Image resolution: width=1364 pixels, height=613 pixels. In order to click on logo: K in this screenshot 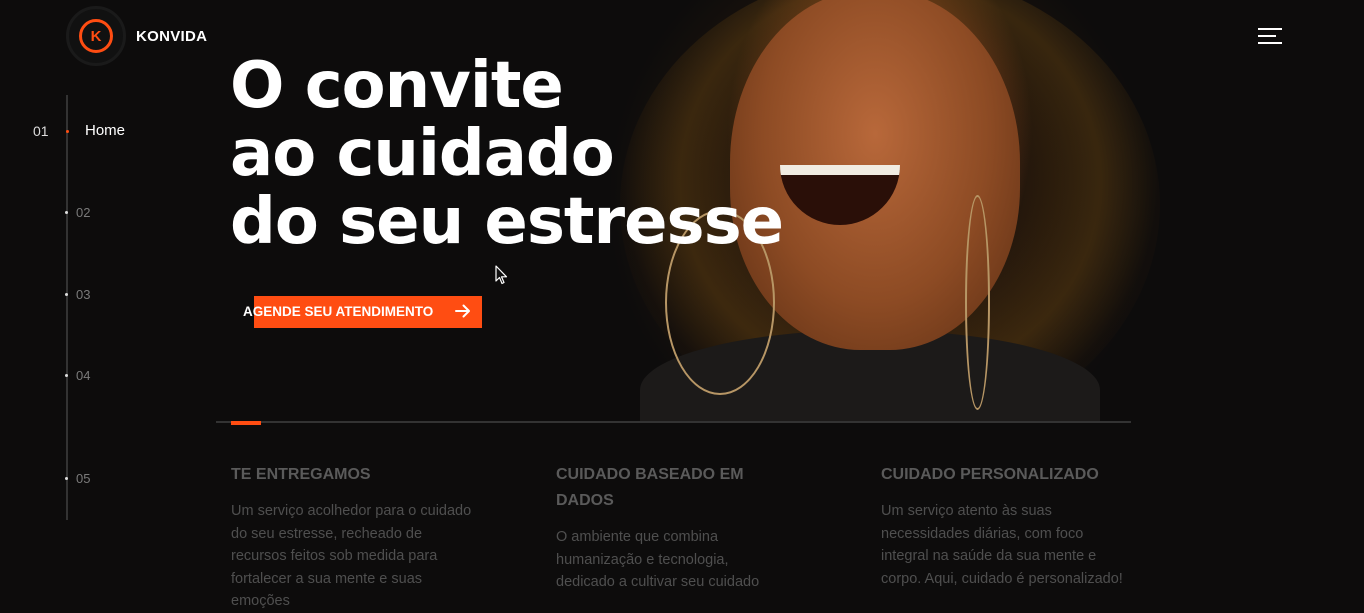, I will do `click(96, 36)`.